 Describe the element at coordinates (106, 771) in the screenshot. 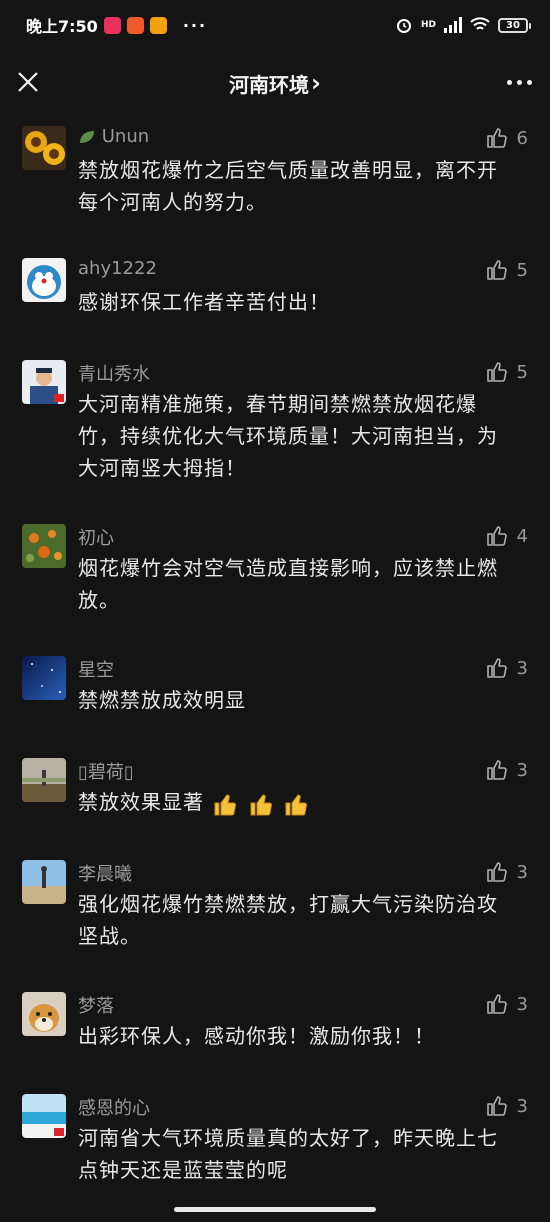

I see `comment-author: ▯碧荷▯` at that location.